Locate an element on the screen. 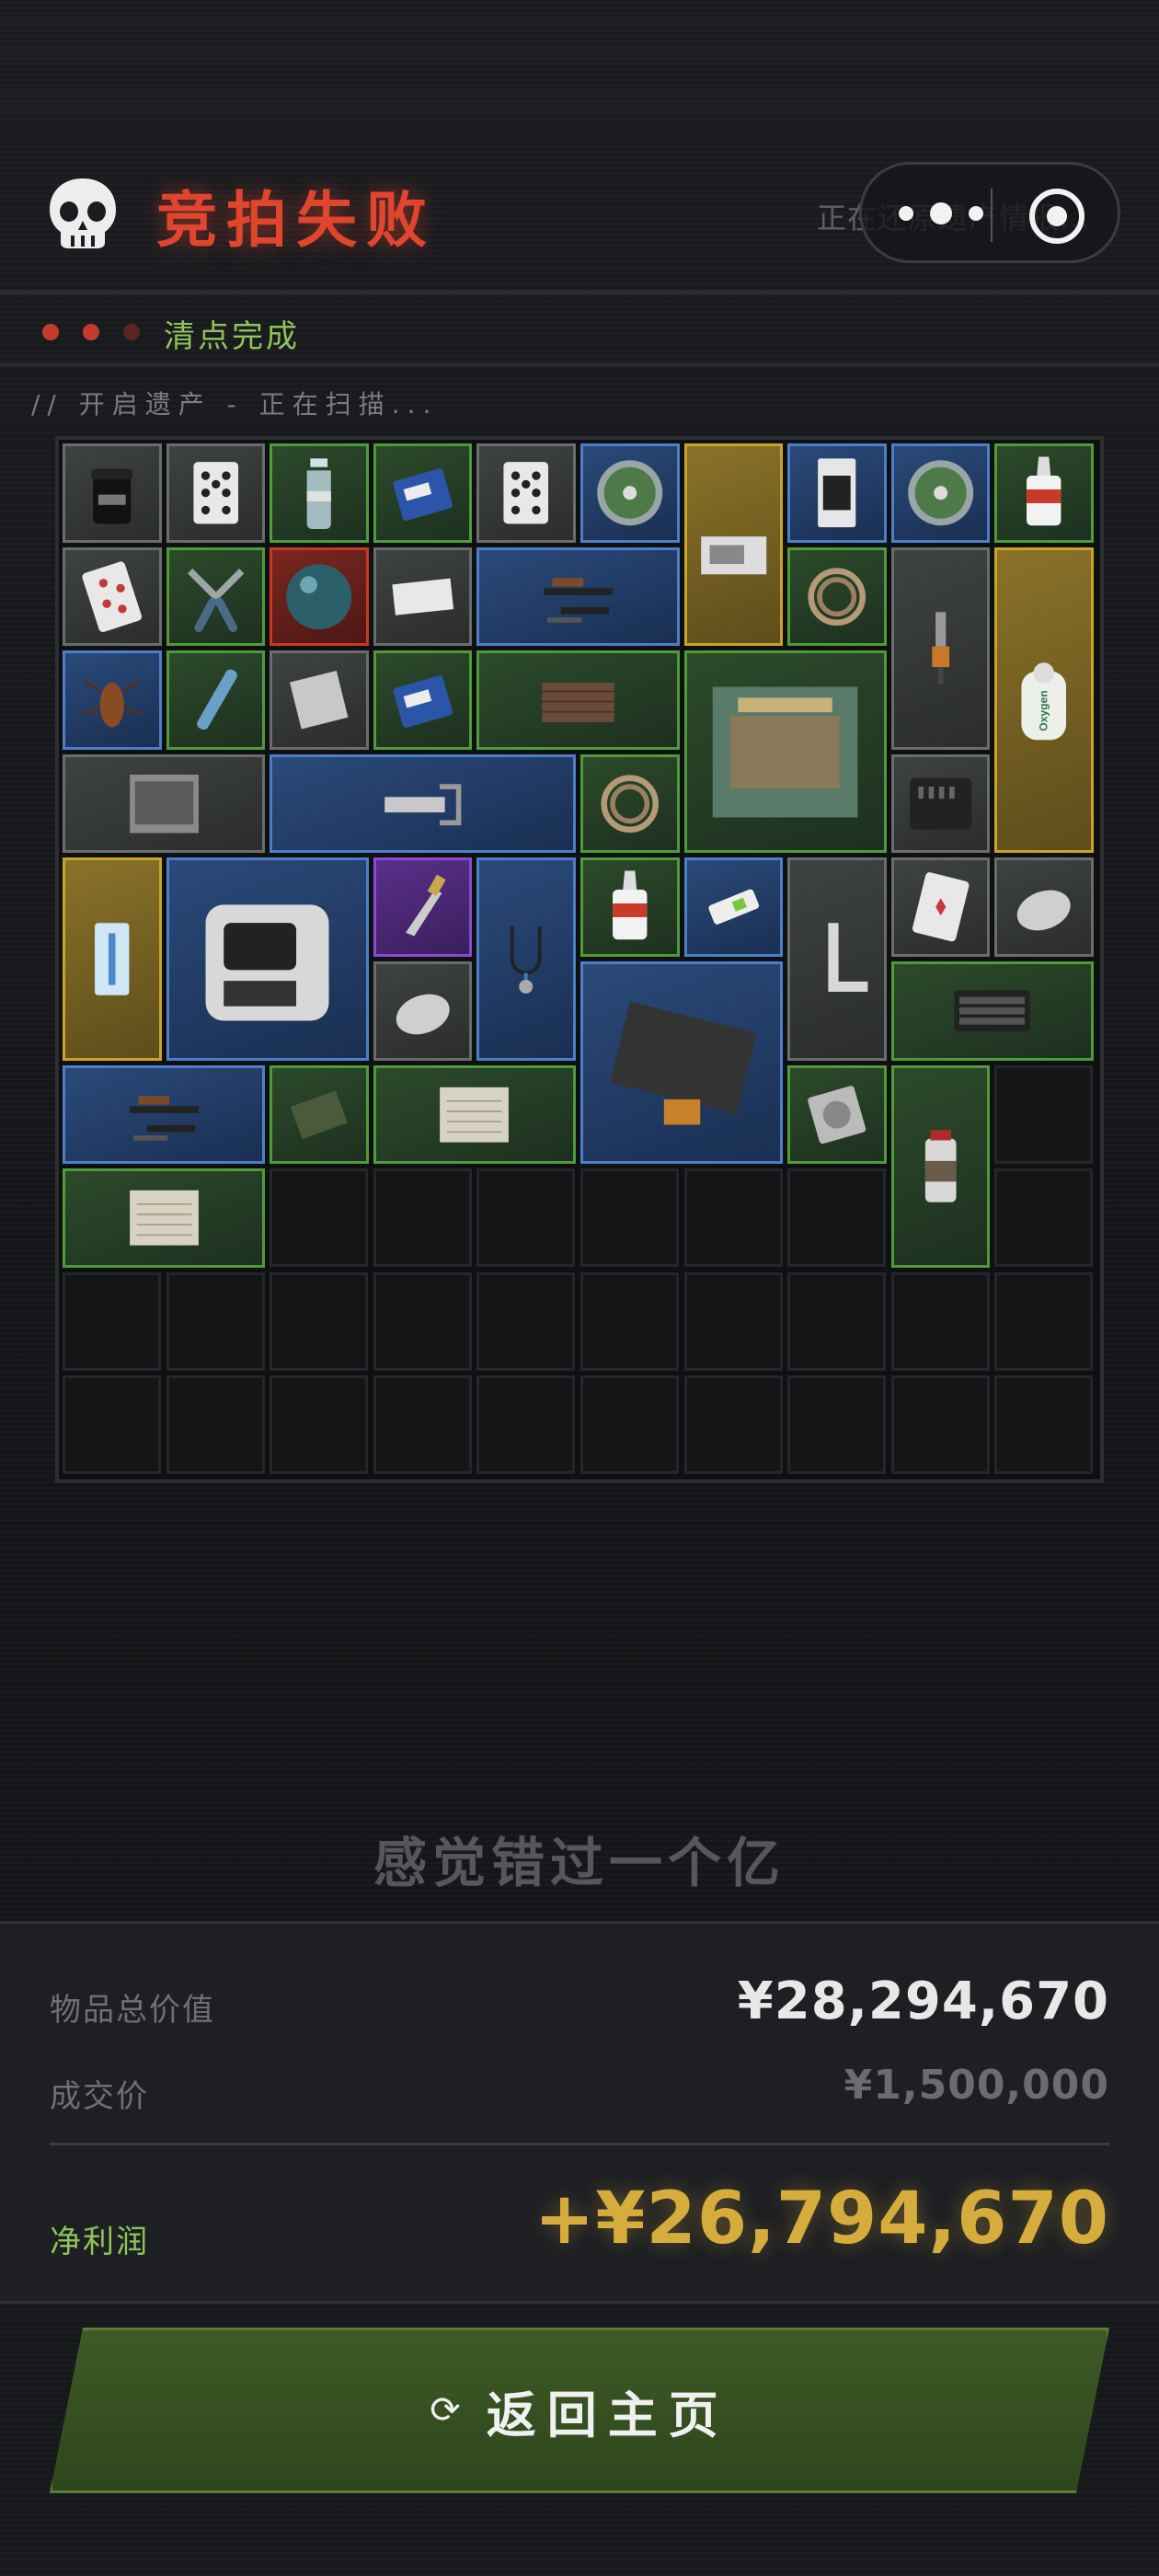 The width and height of the screenshot is (1159, 2576). deal-price-label: 成交价 is located at coordinates (99, 2096).